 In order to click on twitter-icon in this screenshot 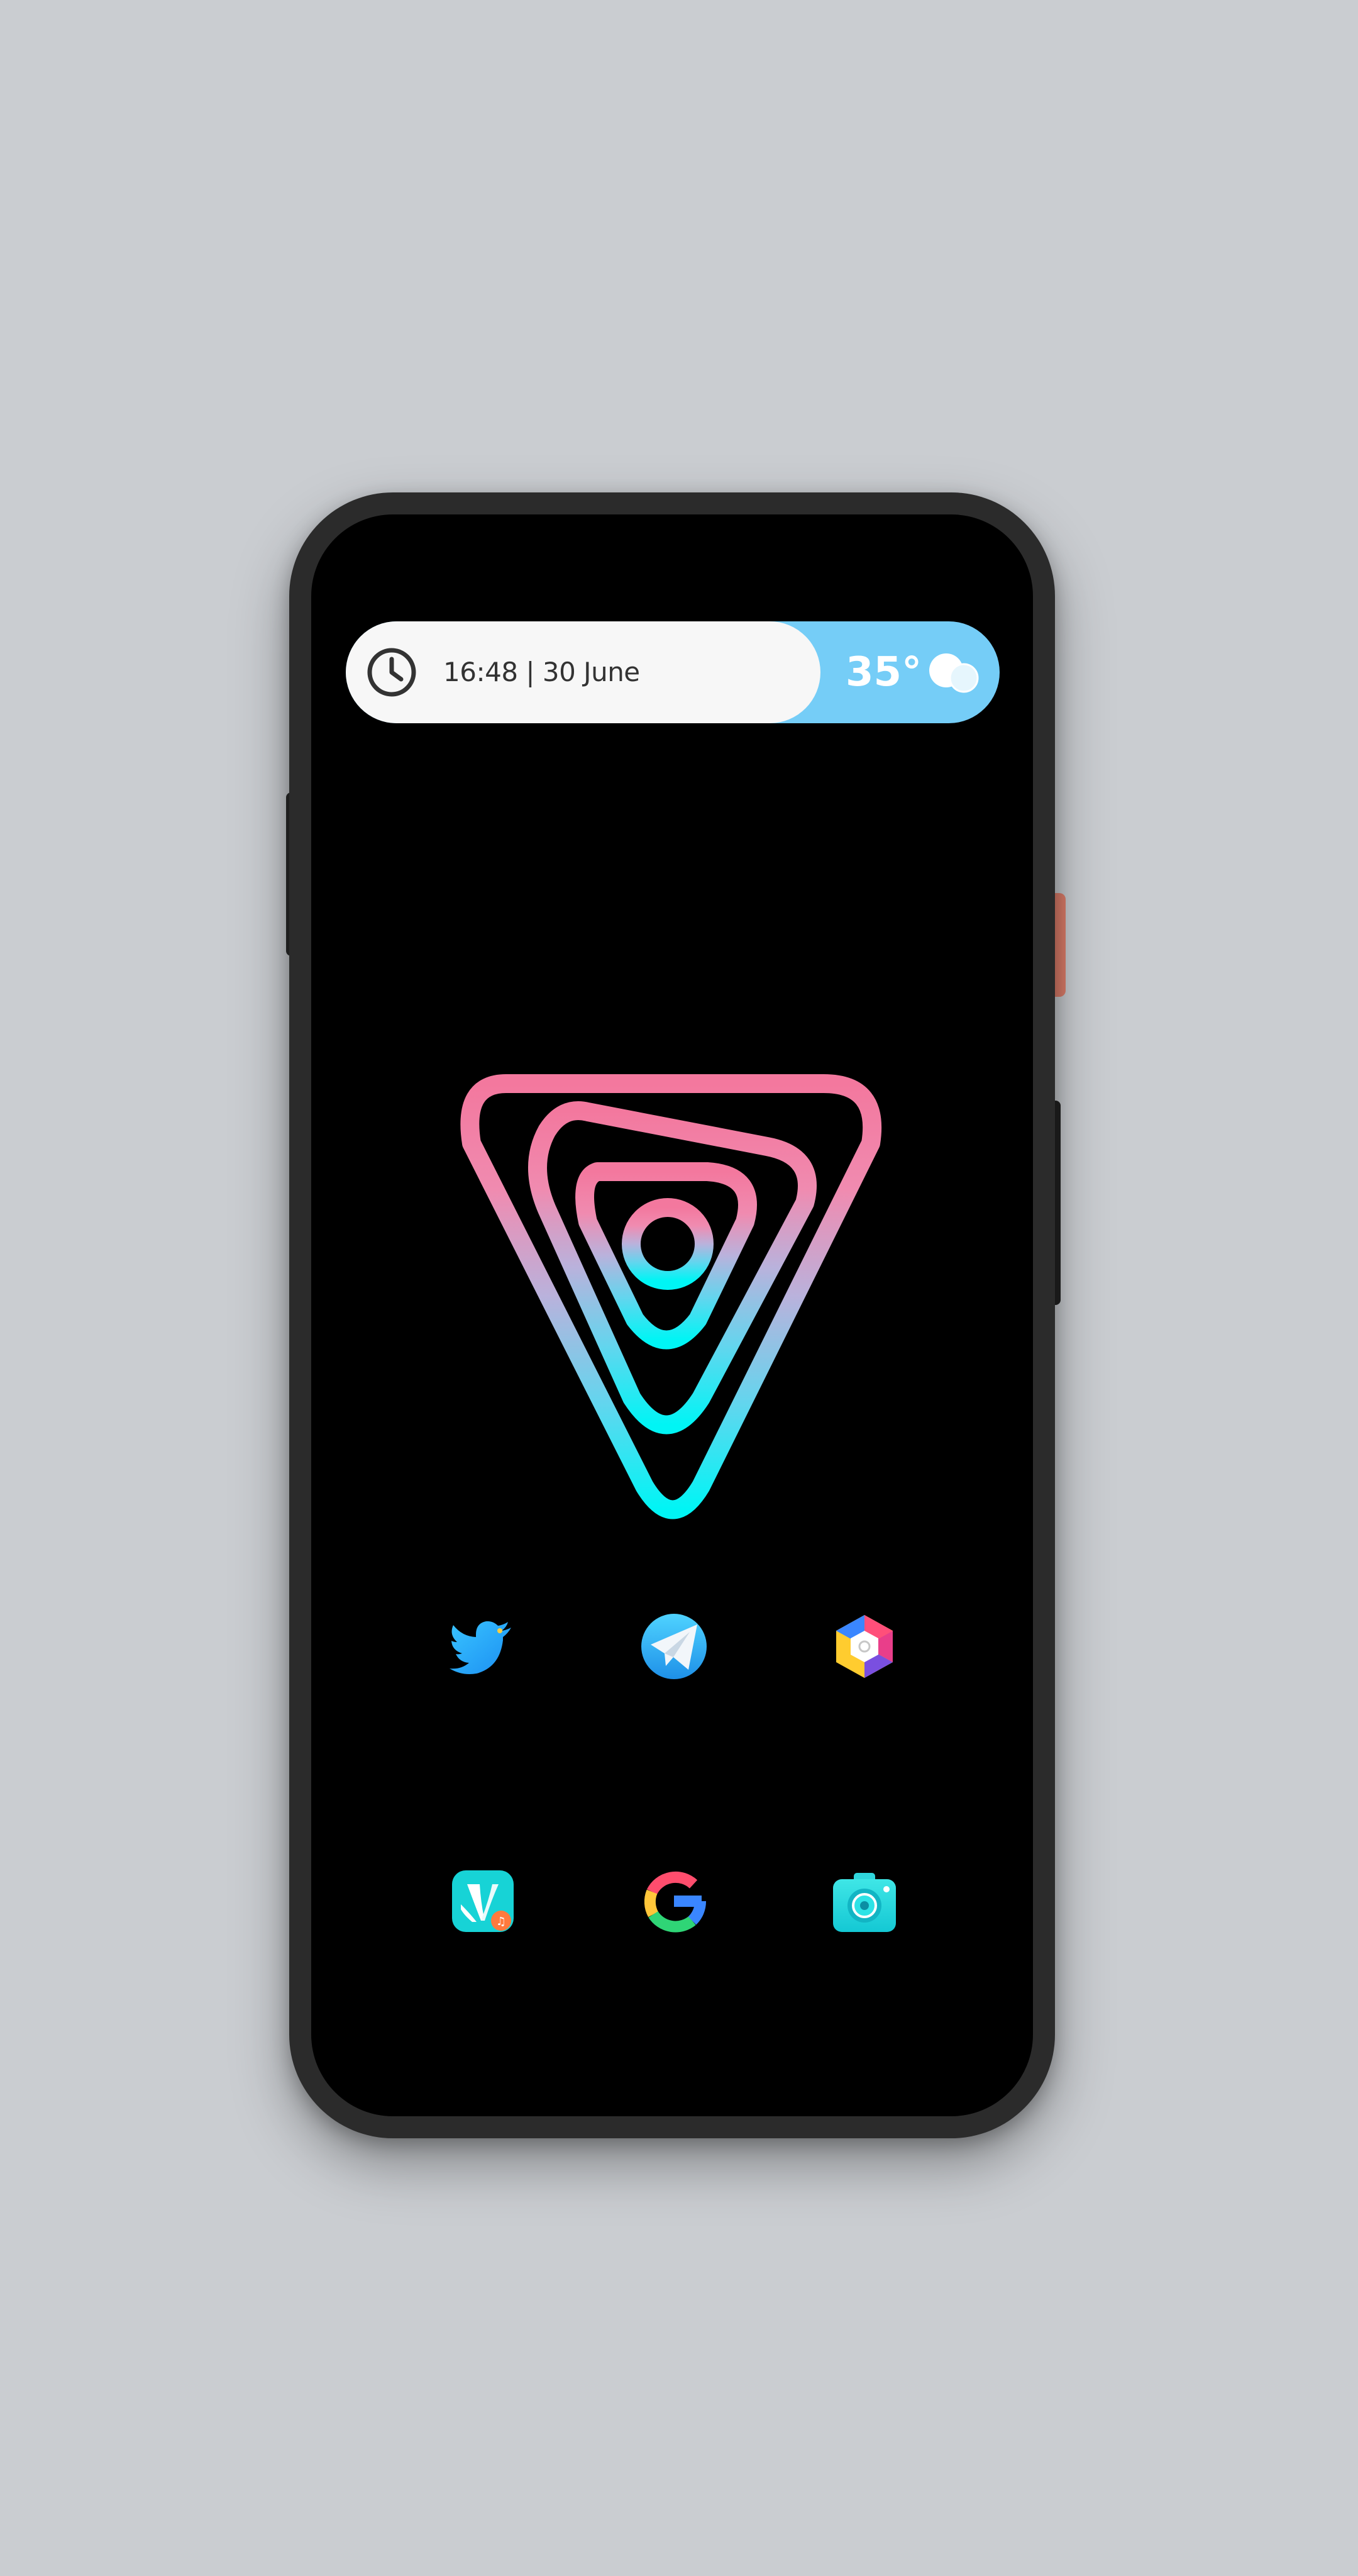, I will do `click(480, 1647)`.